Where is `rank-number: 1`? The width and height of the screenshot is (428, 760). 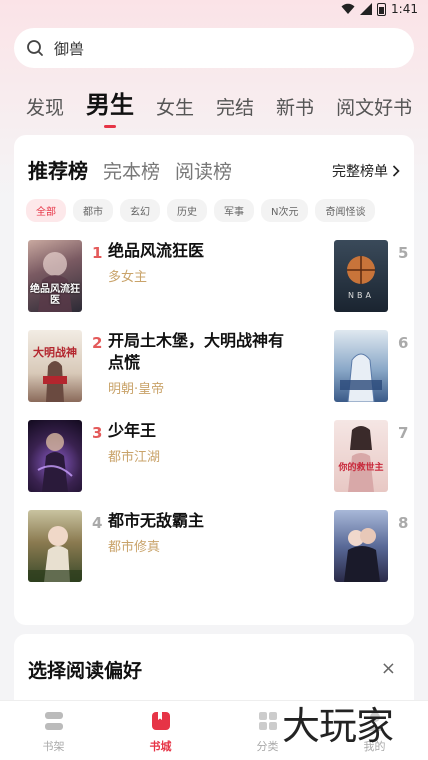
rank-number: 1 is located at coordinates (97, 253).